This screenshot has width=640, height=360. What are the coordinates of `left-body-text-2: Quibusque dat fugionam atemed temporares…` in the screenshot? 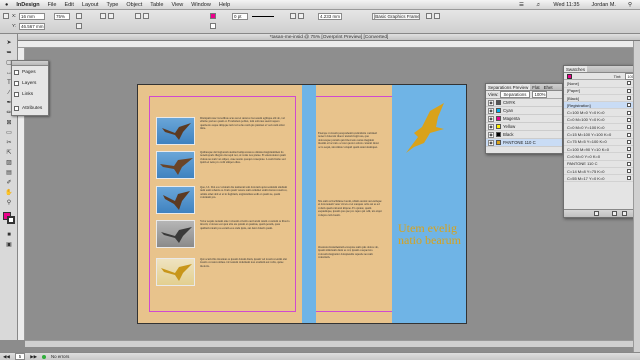 It's located at (245, 166).